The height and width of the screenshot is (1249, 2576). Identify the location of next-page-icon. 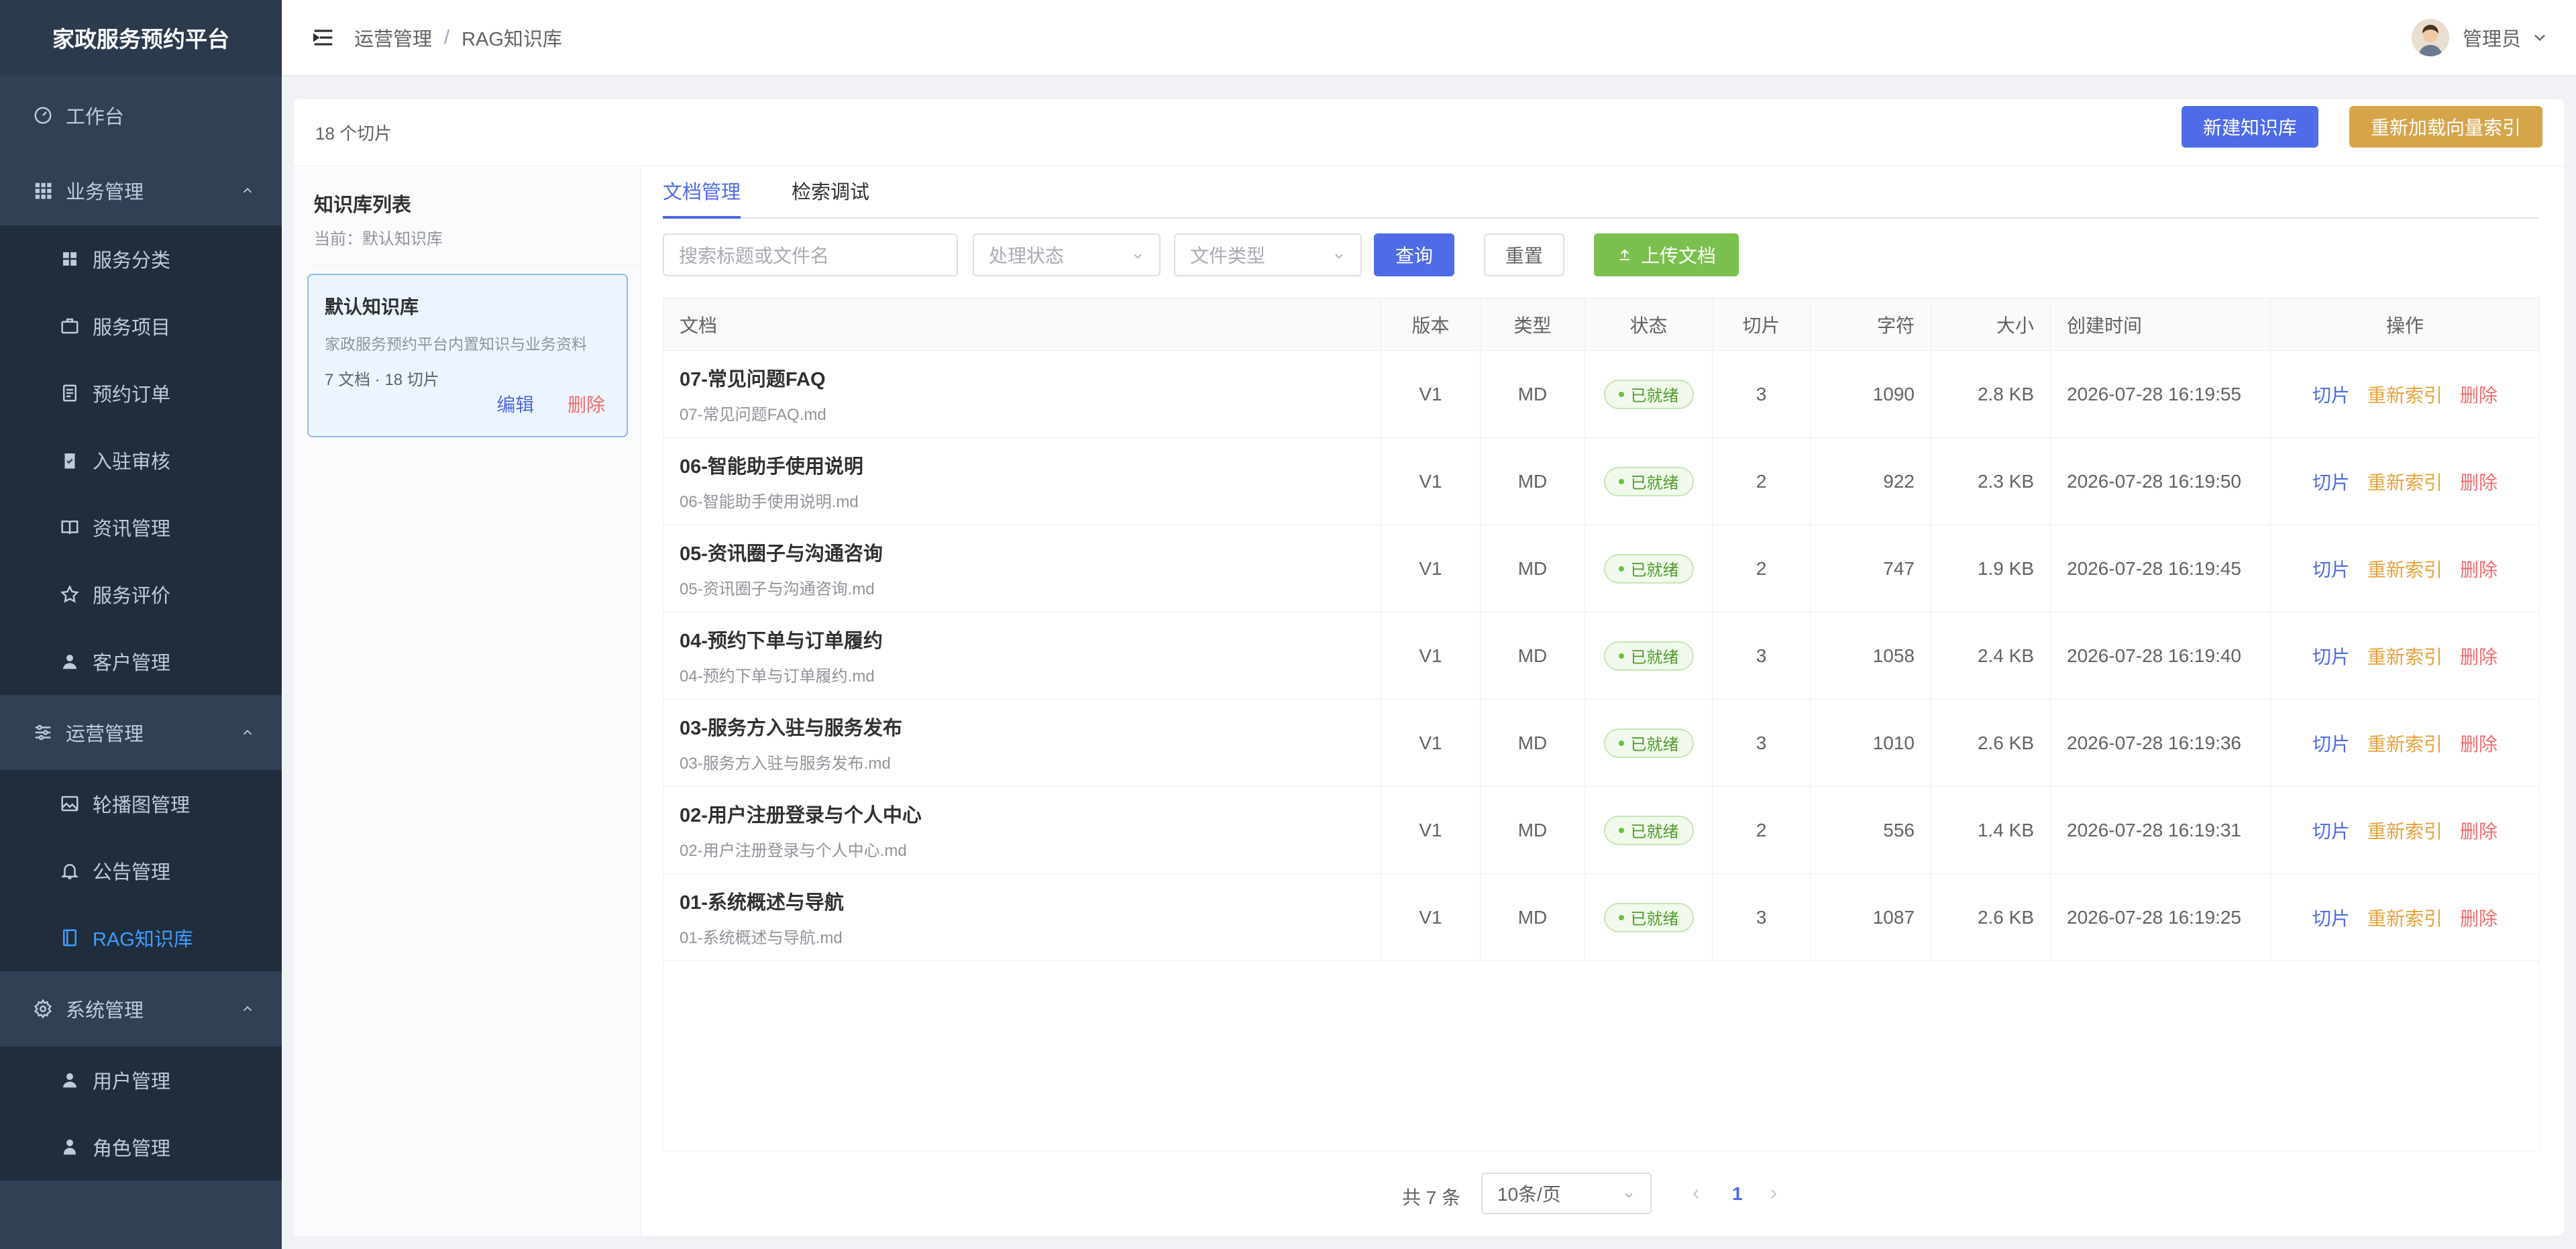
(1774, 1194).